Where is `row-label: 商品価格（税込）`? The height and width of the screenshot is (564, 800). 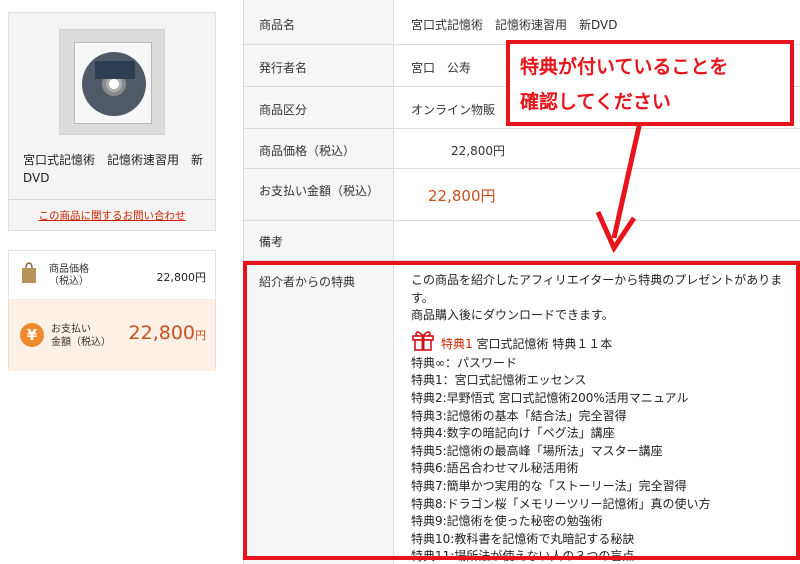
row-label: 商品価格（税込） is located at coordinates (319, 148).